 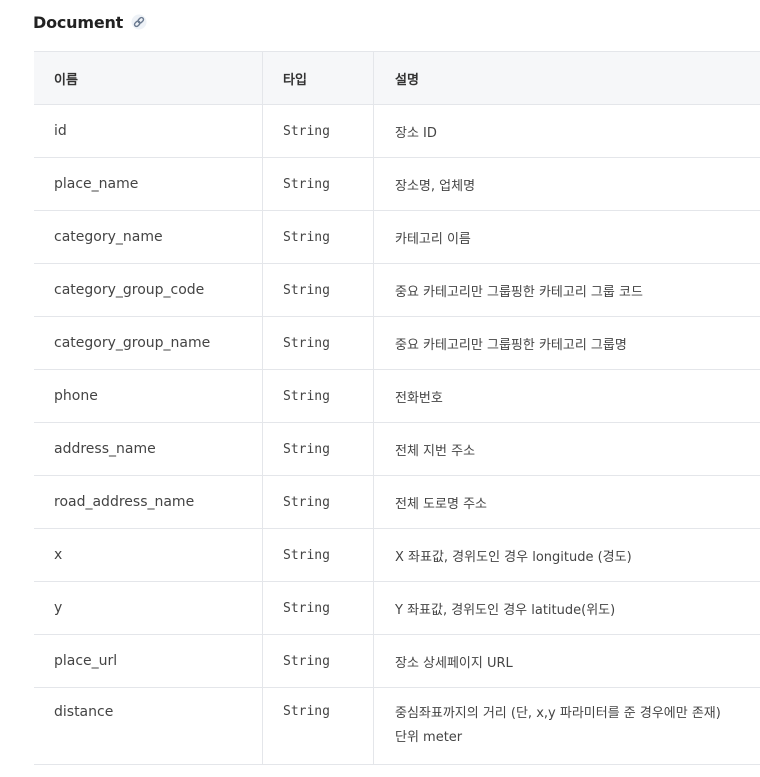 I want to click on field-description: 중요 카테고리만 그룹핑한 카테고리 그룹 코드, so click(x=519, y=292).